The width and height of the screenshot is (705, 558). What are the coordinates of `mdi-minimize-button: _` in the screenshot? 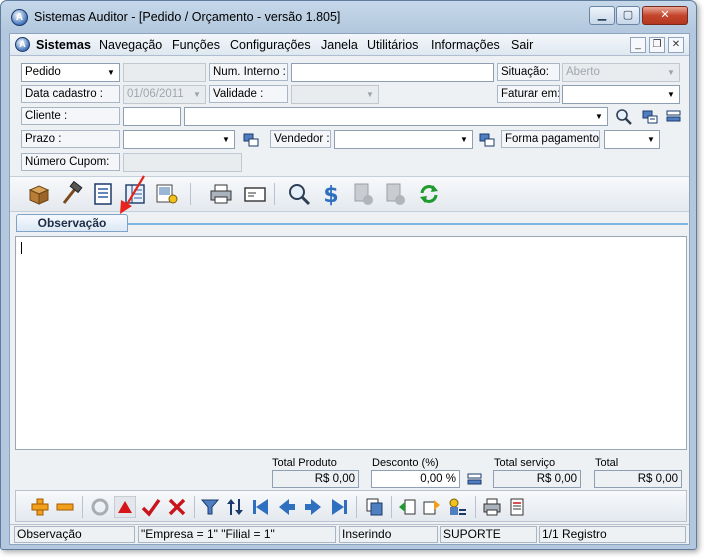 It's located at (638, 45).